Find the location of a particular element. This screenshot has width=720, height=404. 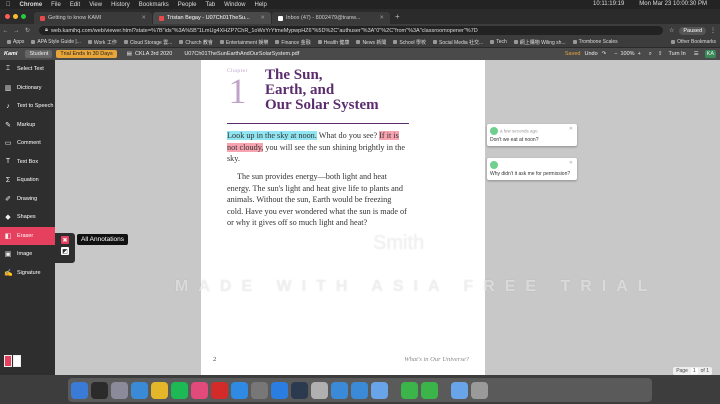

launchpad-icon is located at coordinates (119, 390).